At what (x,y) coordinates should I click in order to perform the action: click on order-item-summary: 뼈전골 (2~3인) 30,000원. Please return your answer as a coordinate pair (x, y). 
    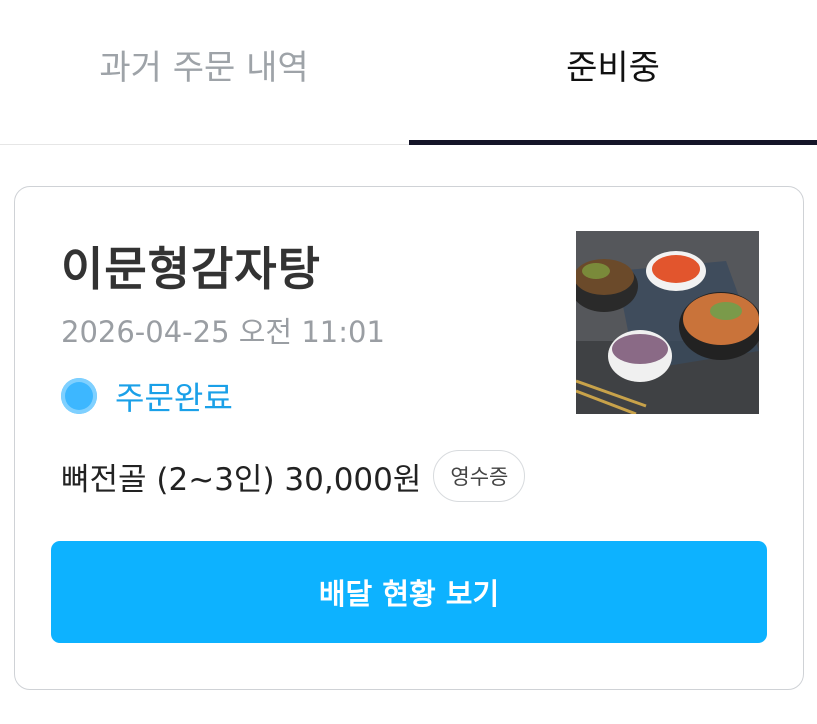
    Looking at the image, I should click on (241, 479).